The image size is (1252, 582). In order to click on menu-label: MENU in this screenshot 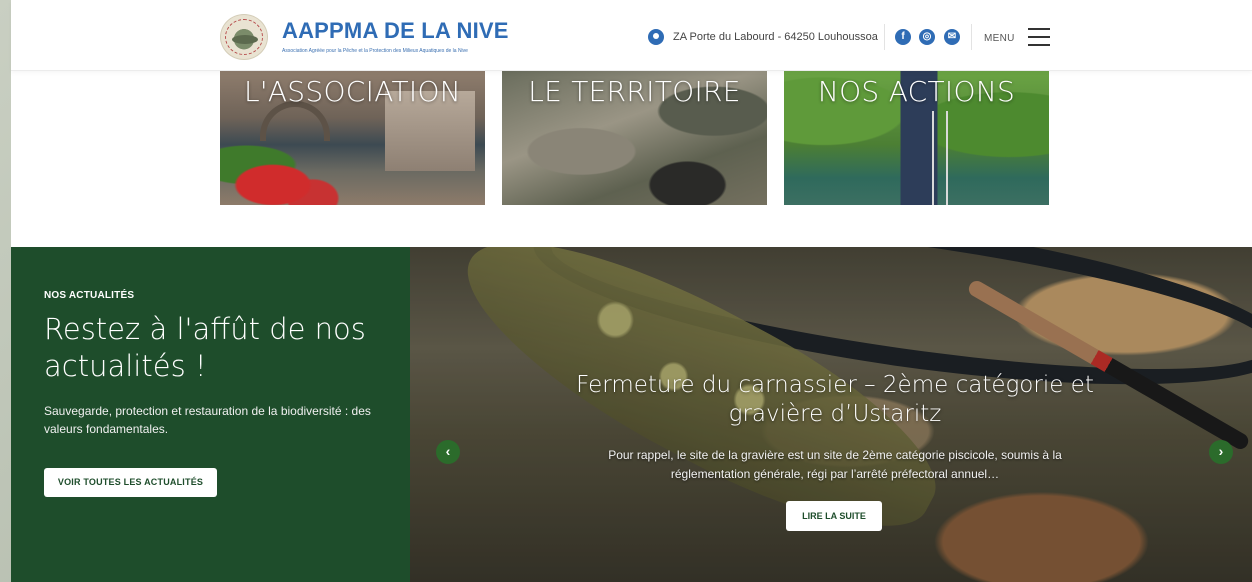, I will do `click(999, 38)`.